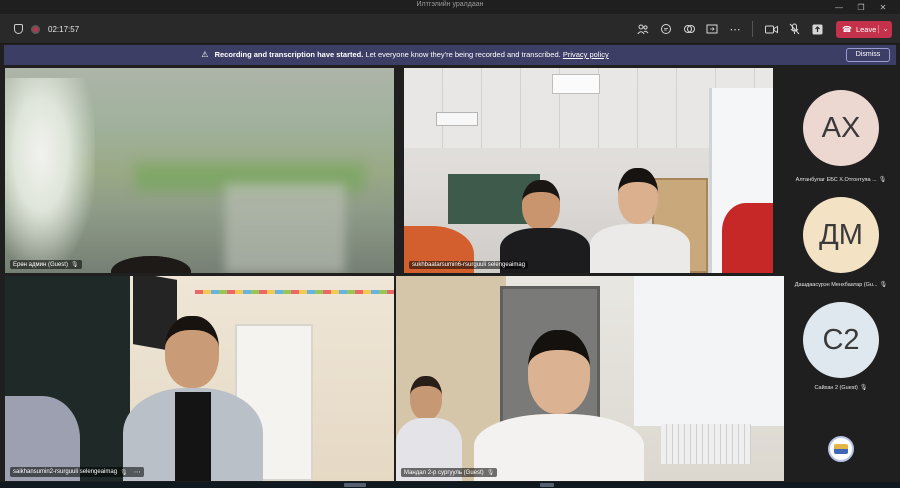 The height and width of the screenshot is (488, 900). What do you see at coordinates (841, 285) in the screenshot?
I see `roster-name: Дашдаасүрэн Менхбаатар (Gu... 🎙` at bounding box center [841, 285].